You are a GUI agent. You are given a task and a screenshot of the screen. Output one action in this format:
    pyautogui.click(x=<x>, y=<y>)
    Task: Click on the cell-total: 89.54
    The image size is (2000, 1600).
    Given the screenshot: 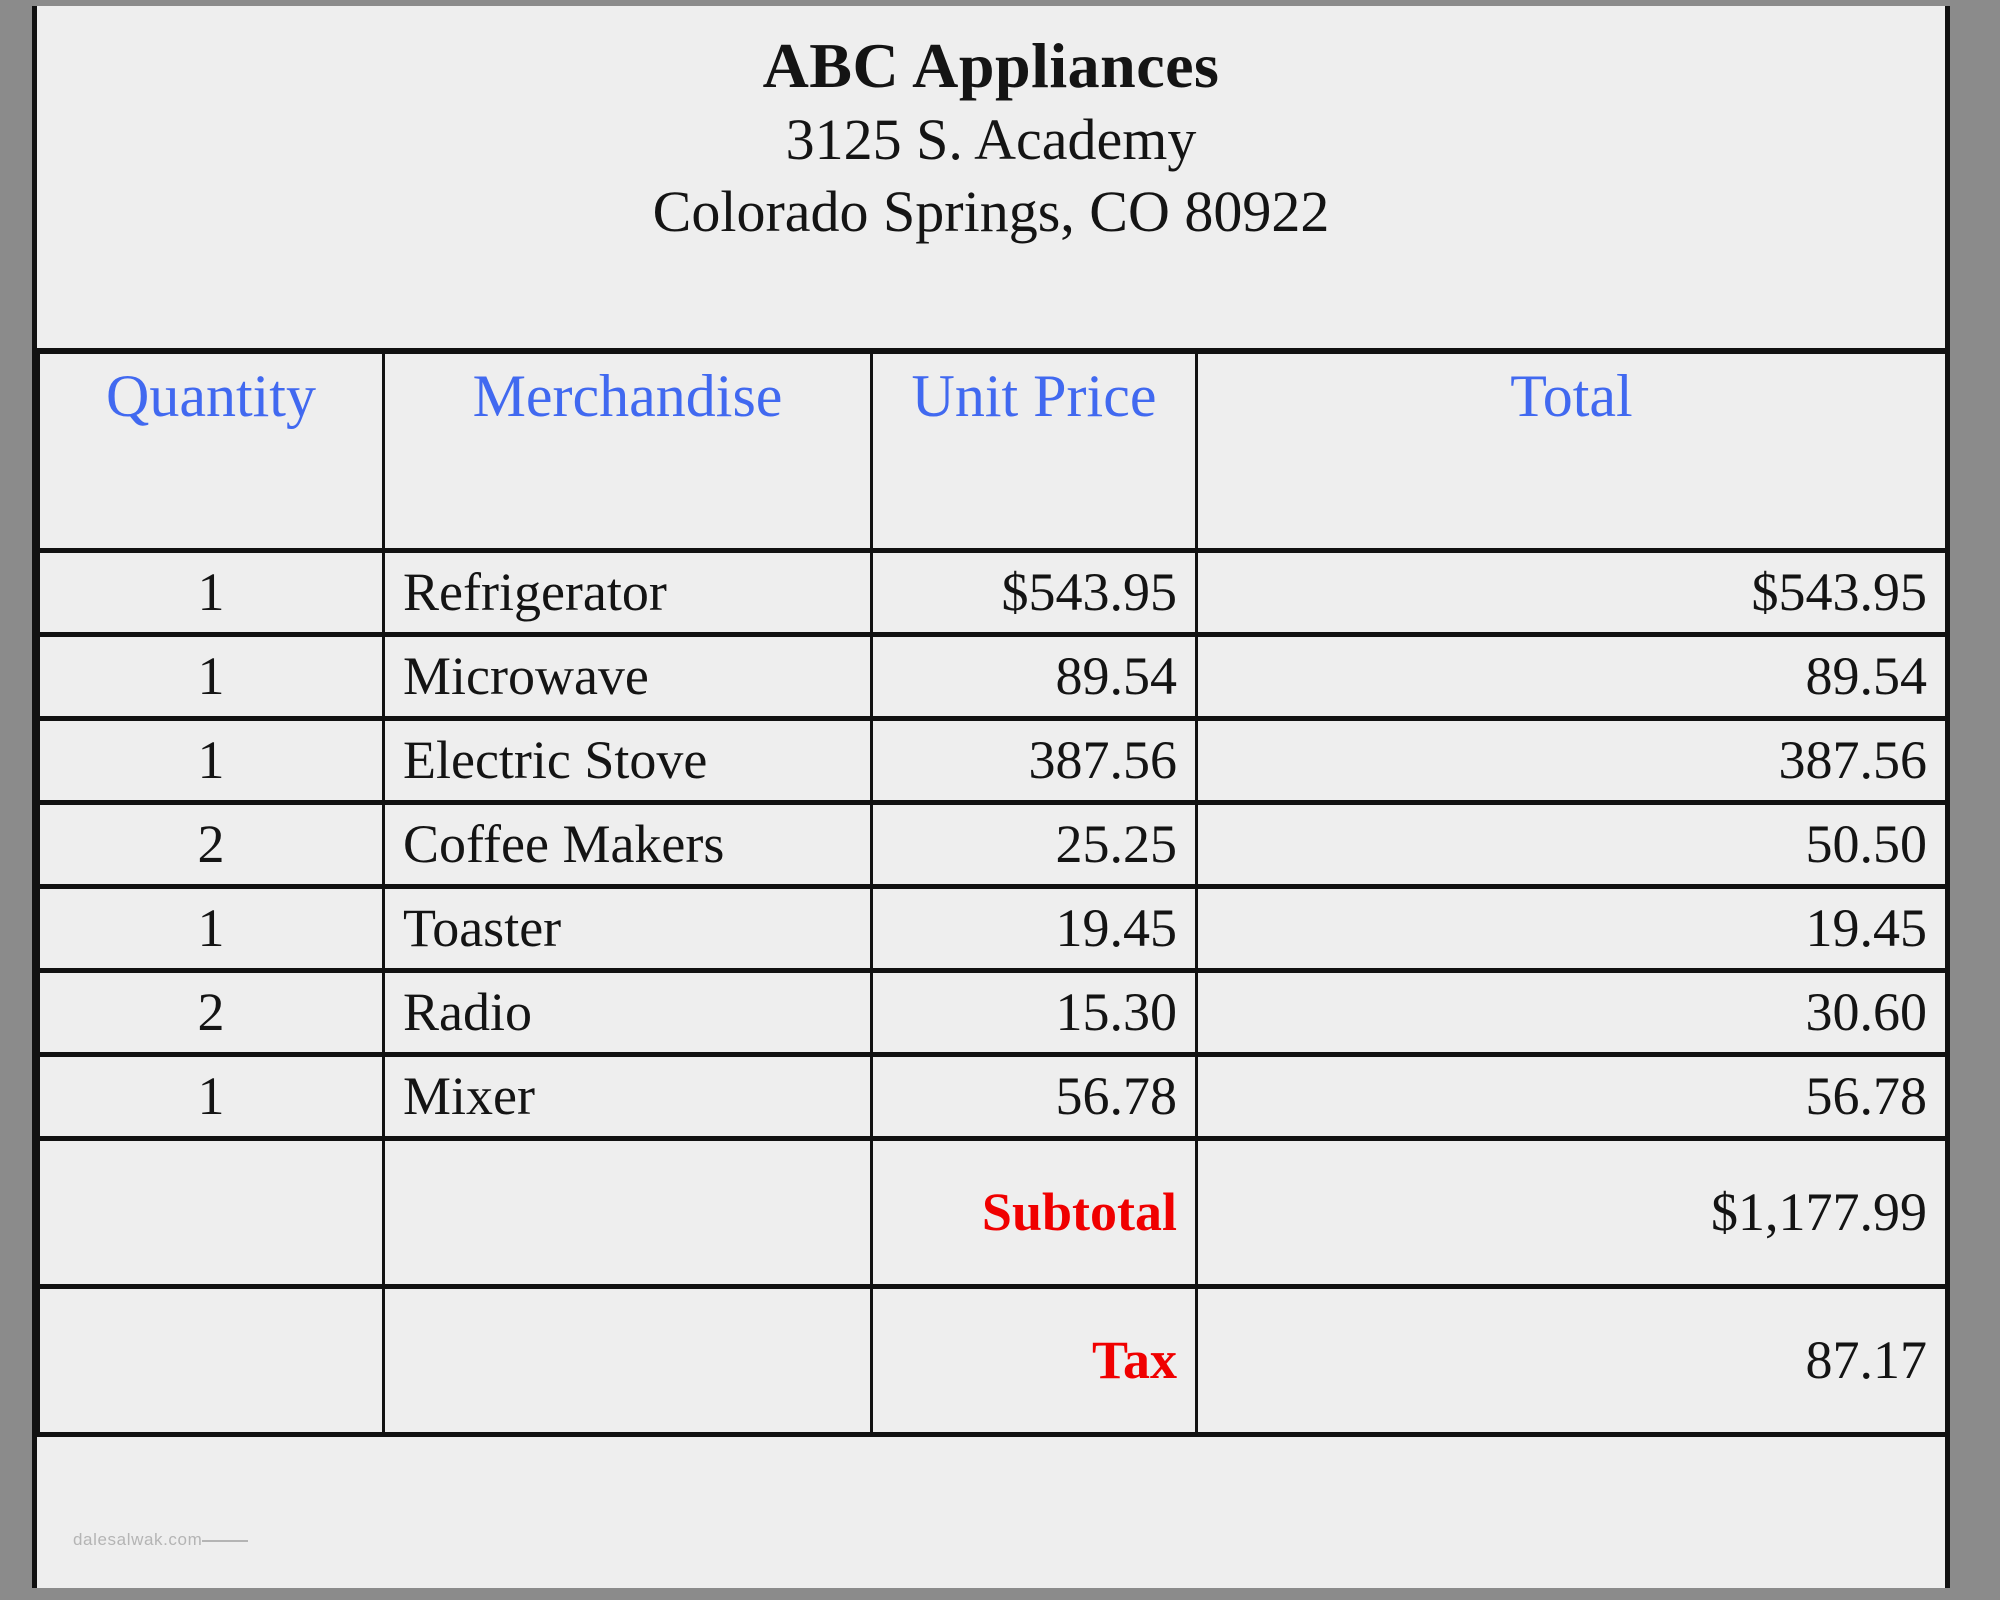 What is the action you would take?
    pyautogui.click(x=1570, y=677)
    